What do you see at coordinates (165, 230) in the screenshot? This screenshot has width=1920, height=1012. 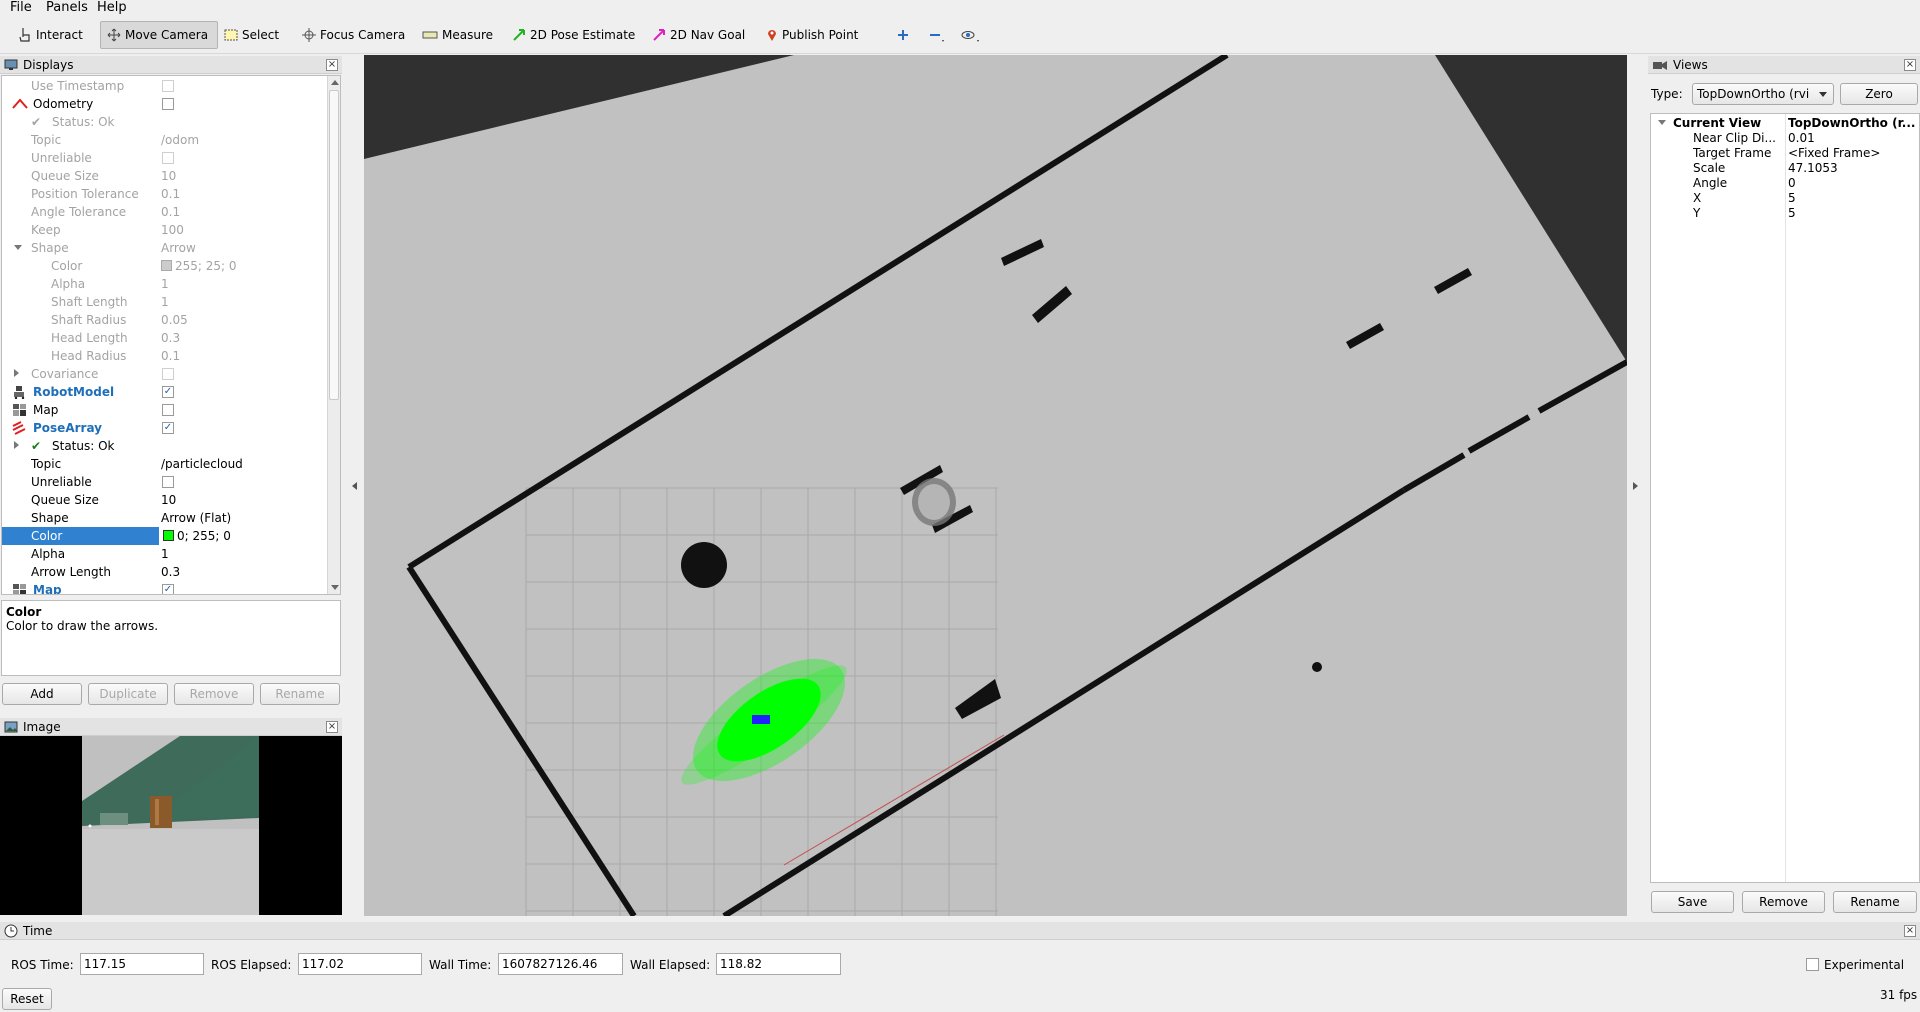 I see `tree-row-keep: Keep 100` at bounding box center [165, 230].